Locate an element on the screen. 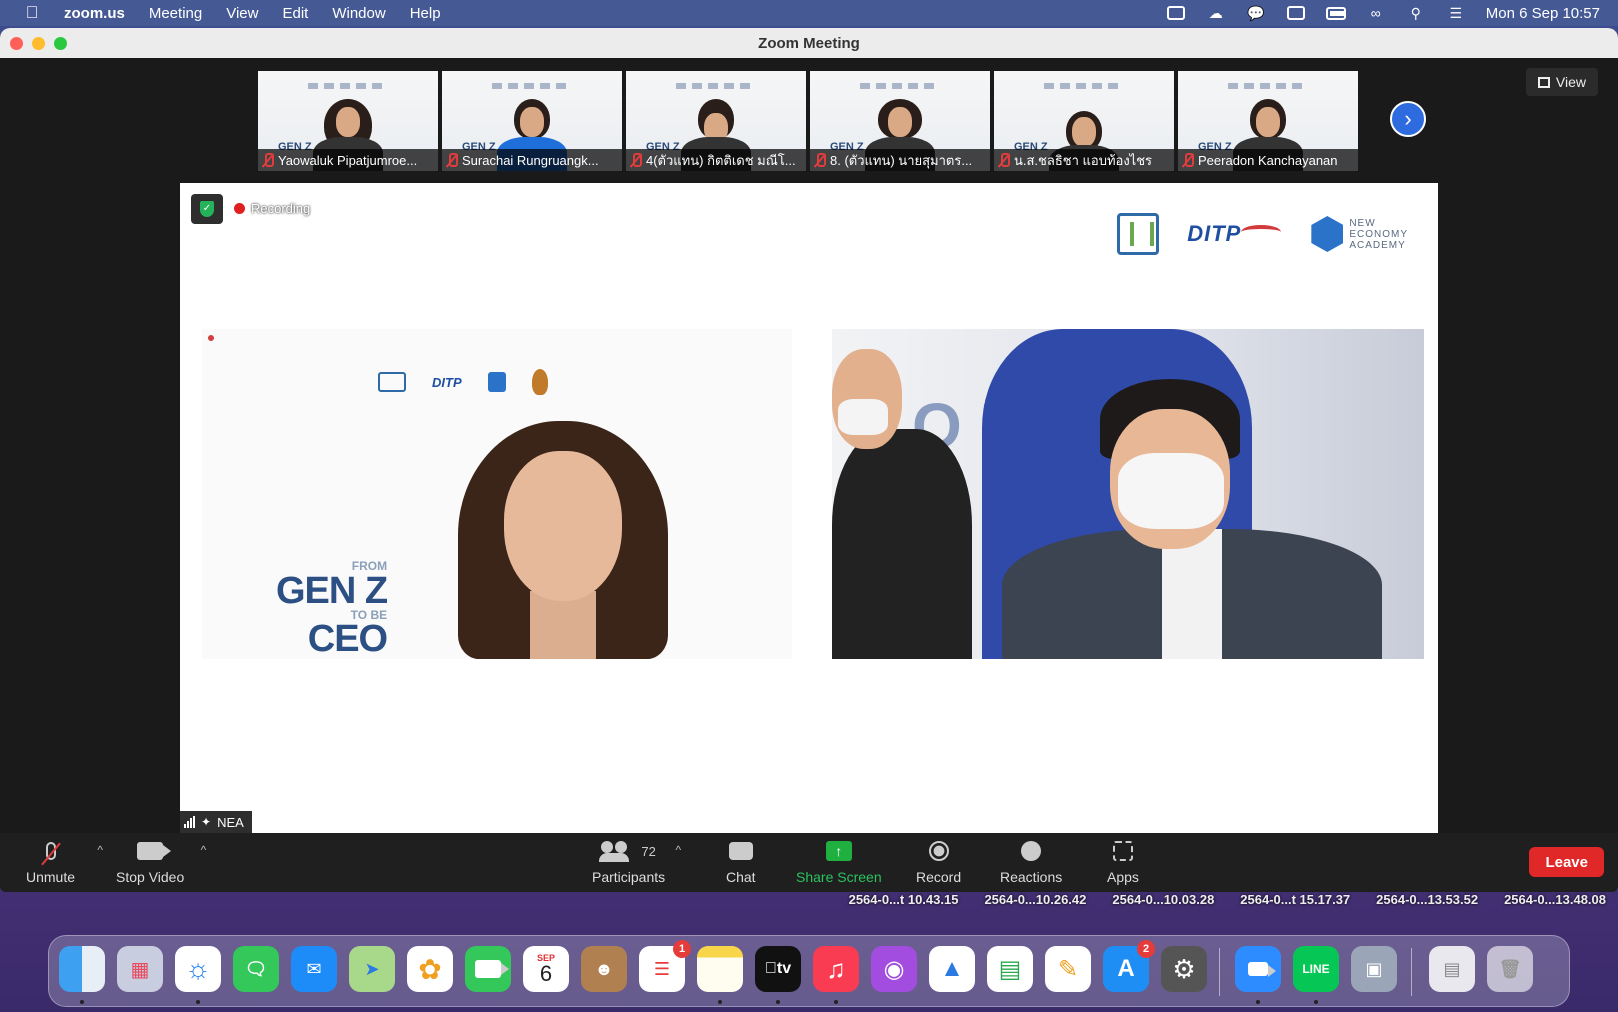 Image resolution: width=1618 pixels, height=1012 pixels. system-preferences-icon: ⚙ is located at coordinates (1184, 969).